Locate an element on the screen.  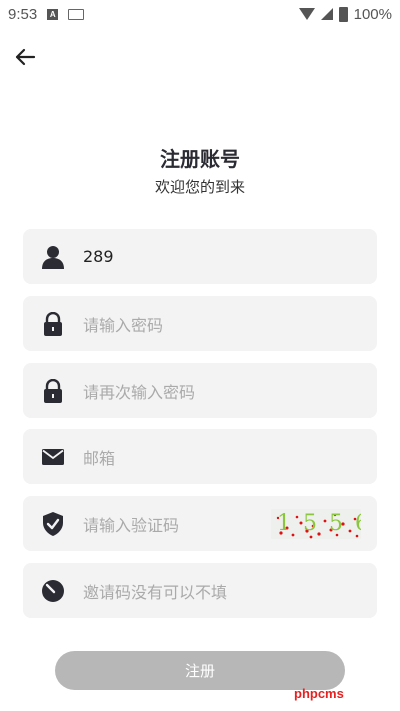
battery-level: 100% is located at coordinates (372, 14).